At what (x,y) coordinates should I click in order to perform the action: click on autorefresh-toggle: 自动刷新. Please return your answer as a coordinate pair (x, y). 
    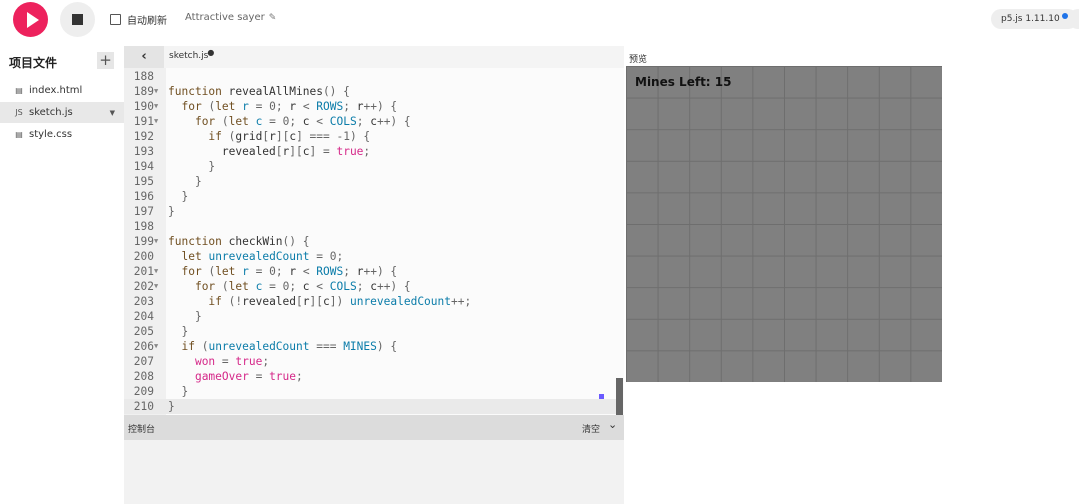
    Looking at the image, I should click on (138, 19).